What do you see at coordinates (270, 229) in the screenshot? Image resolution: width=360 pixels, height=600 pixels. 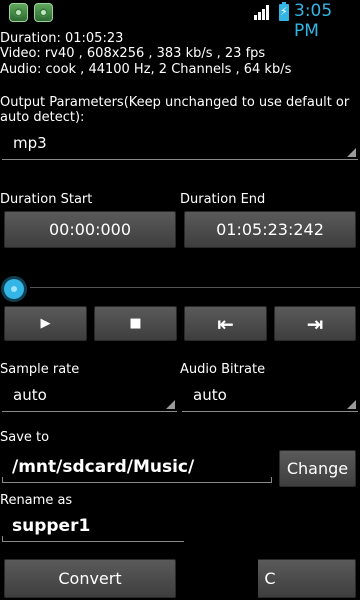 I see `duration-end-button: 01:05:23:242` at bounding box center [270, 229].